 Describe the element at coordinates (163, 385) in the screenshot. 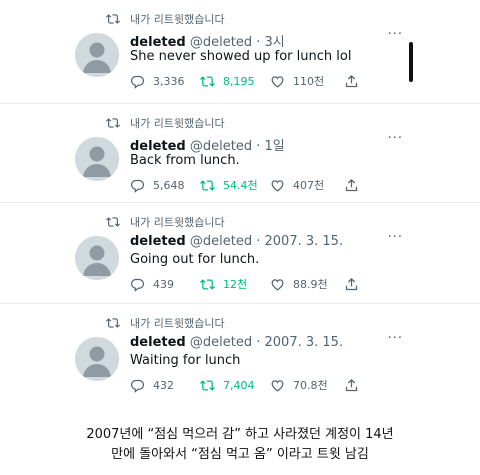

I see `reply-count: 432` at that location.